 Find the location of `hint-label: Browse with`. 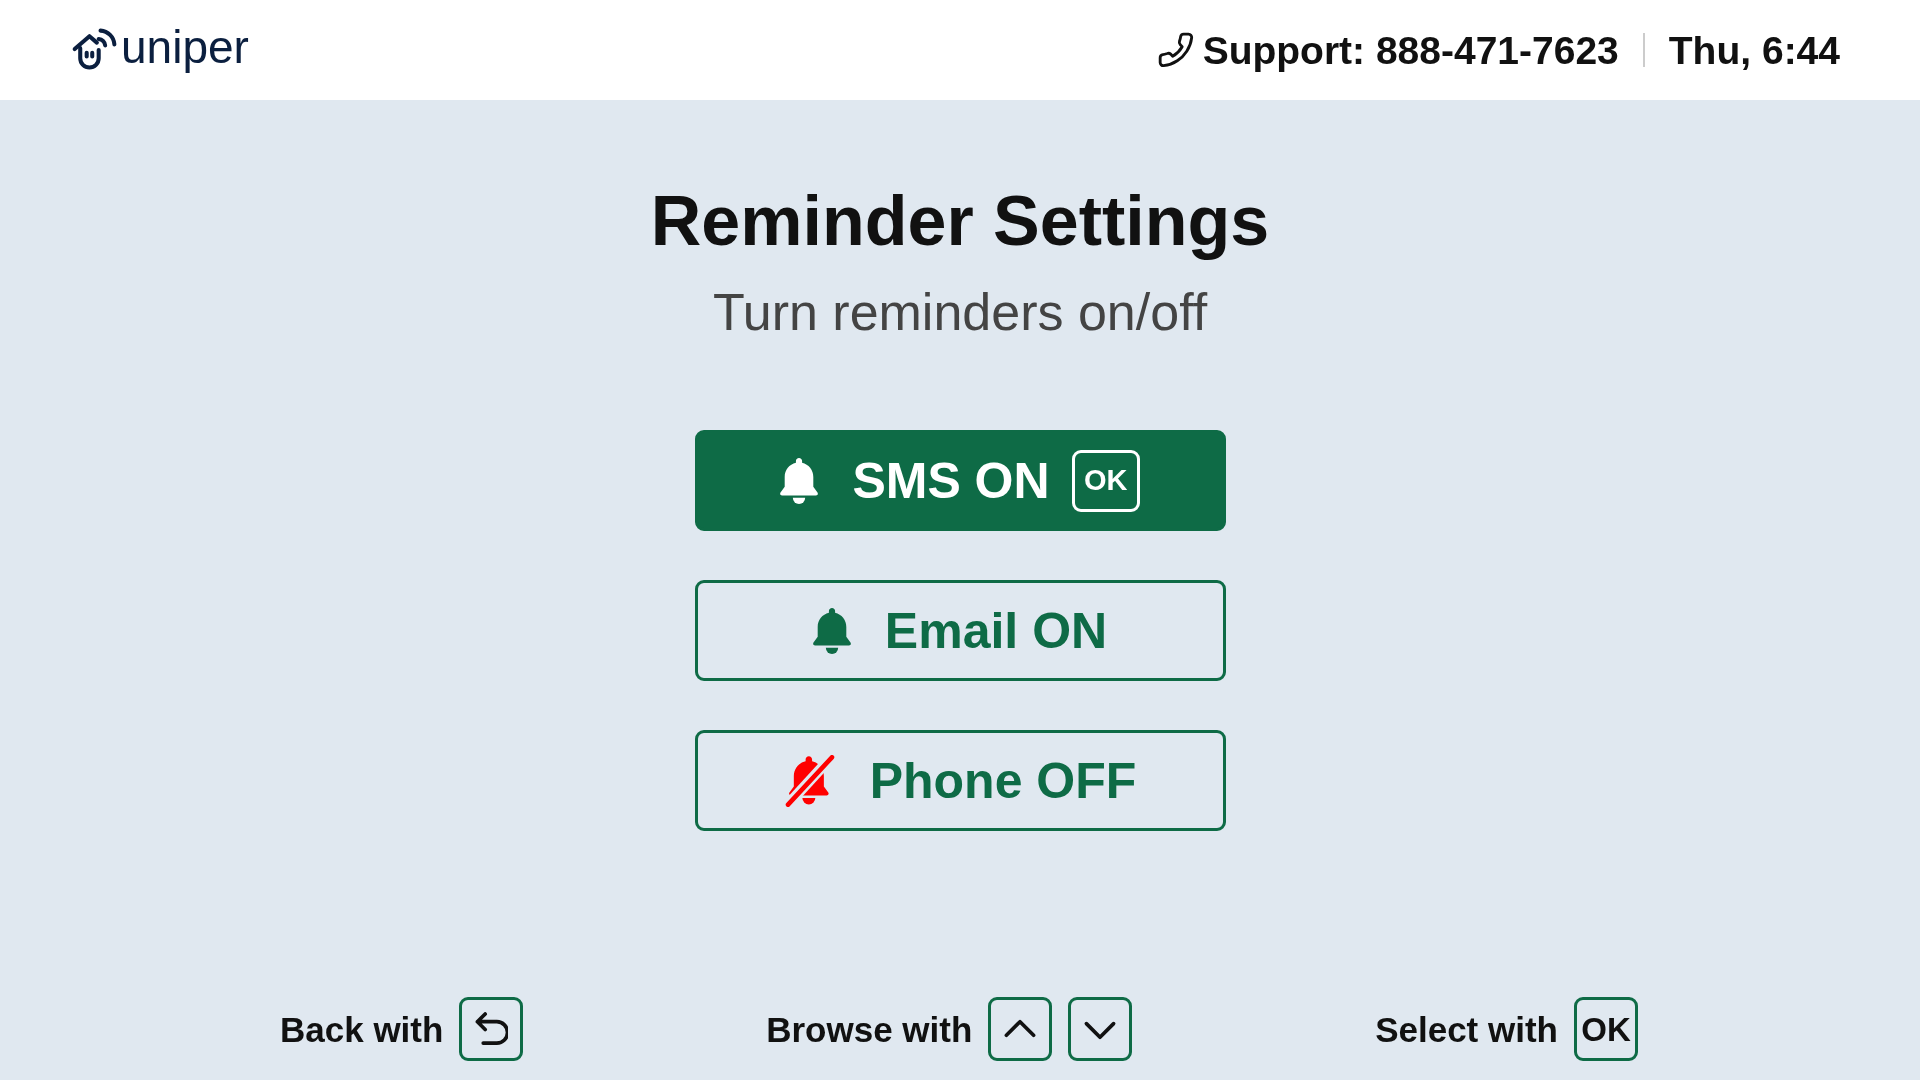

hint-label: Browse with is located at coordinates (869, 1029).